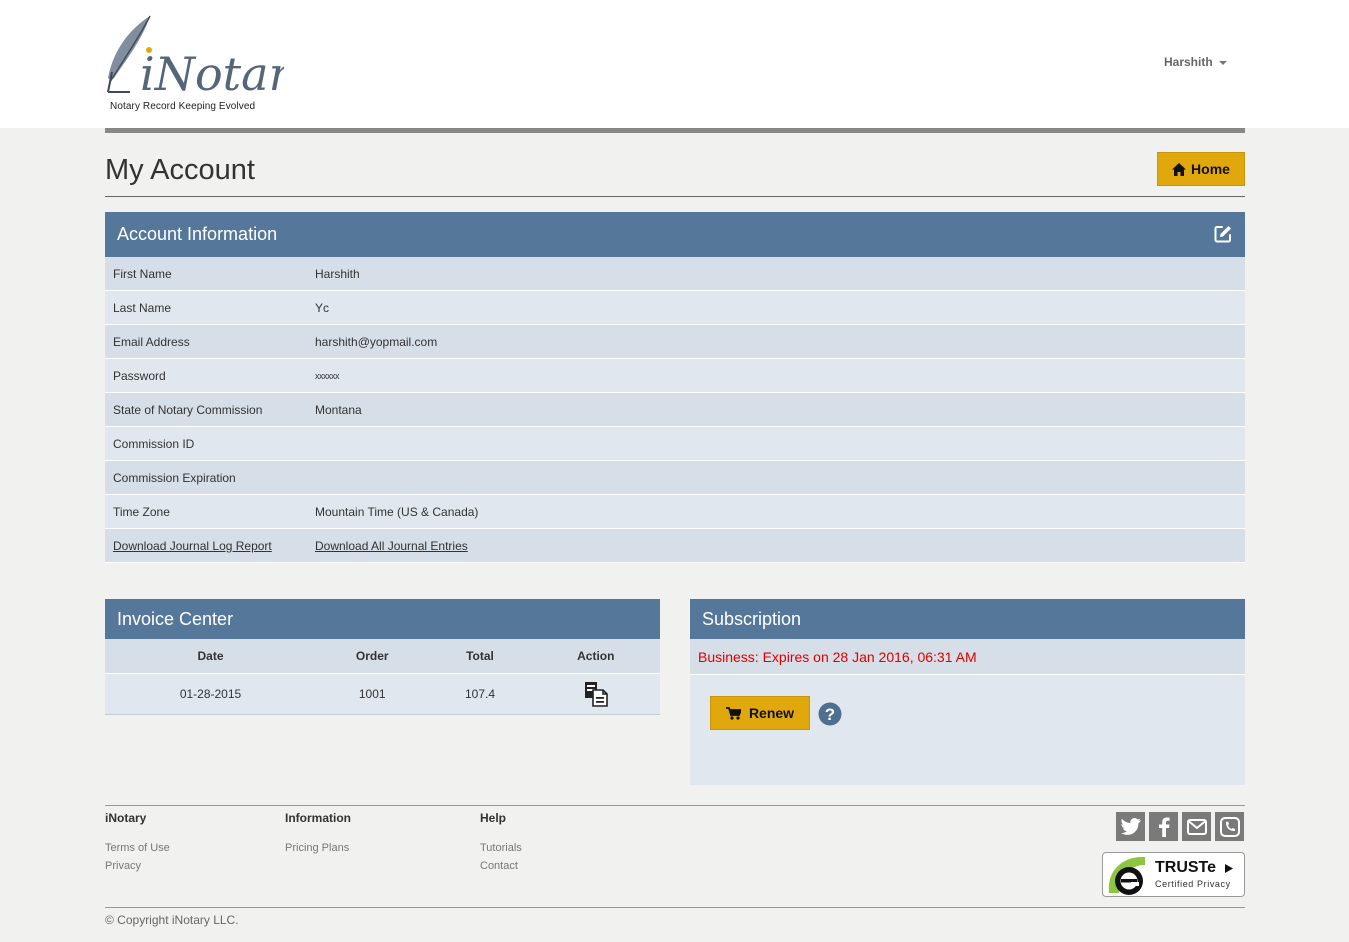 This screenshot has height=942, width=1349. What do you see at coordinates (733, 713) in the screenshot?
I see `cart-icon` at bounding box center [733, 713].